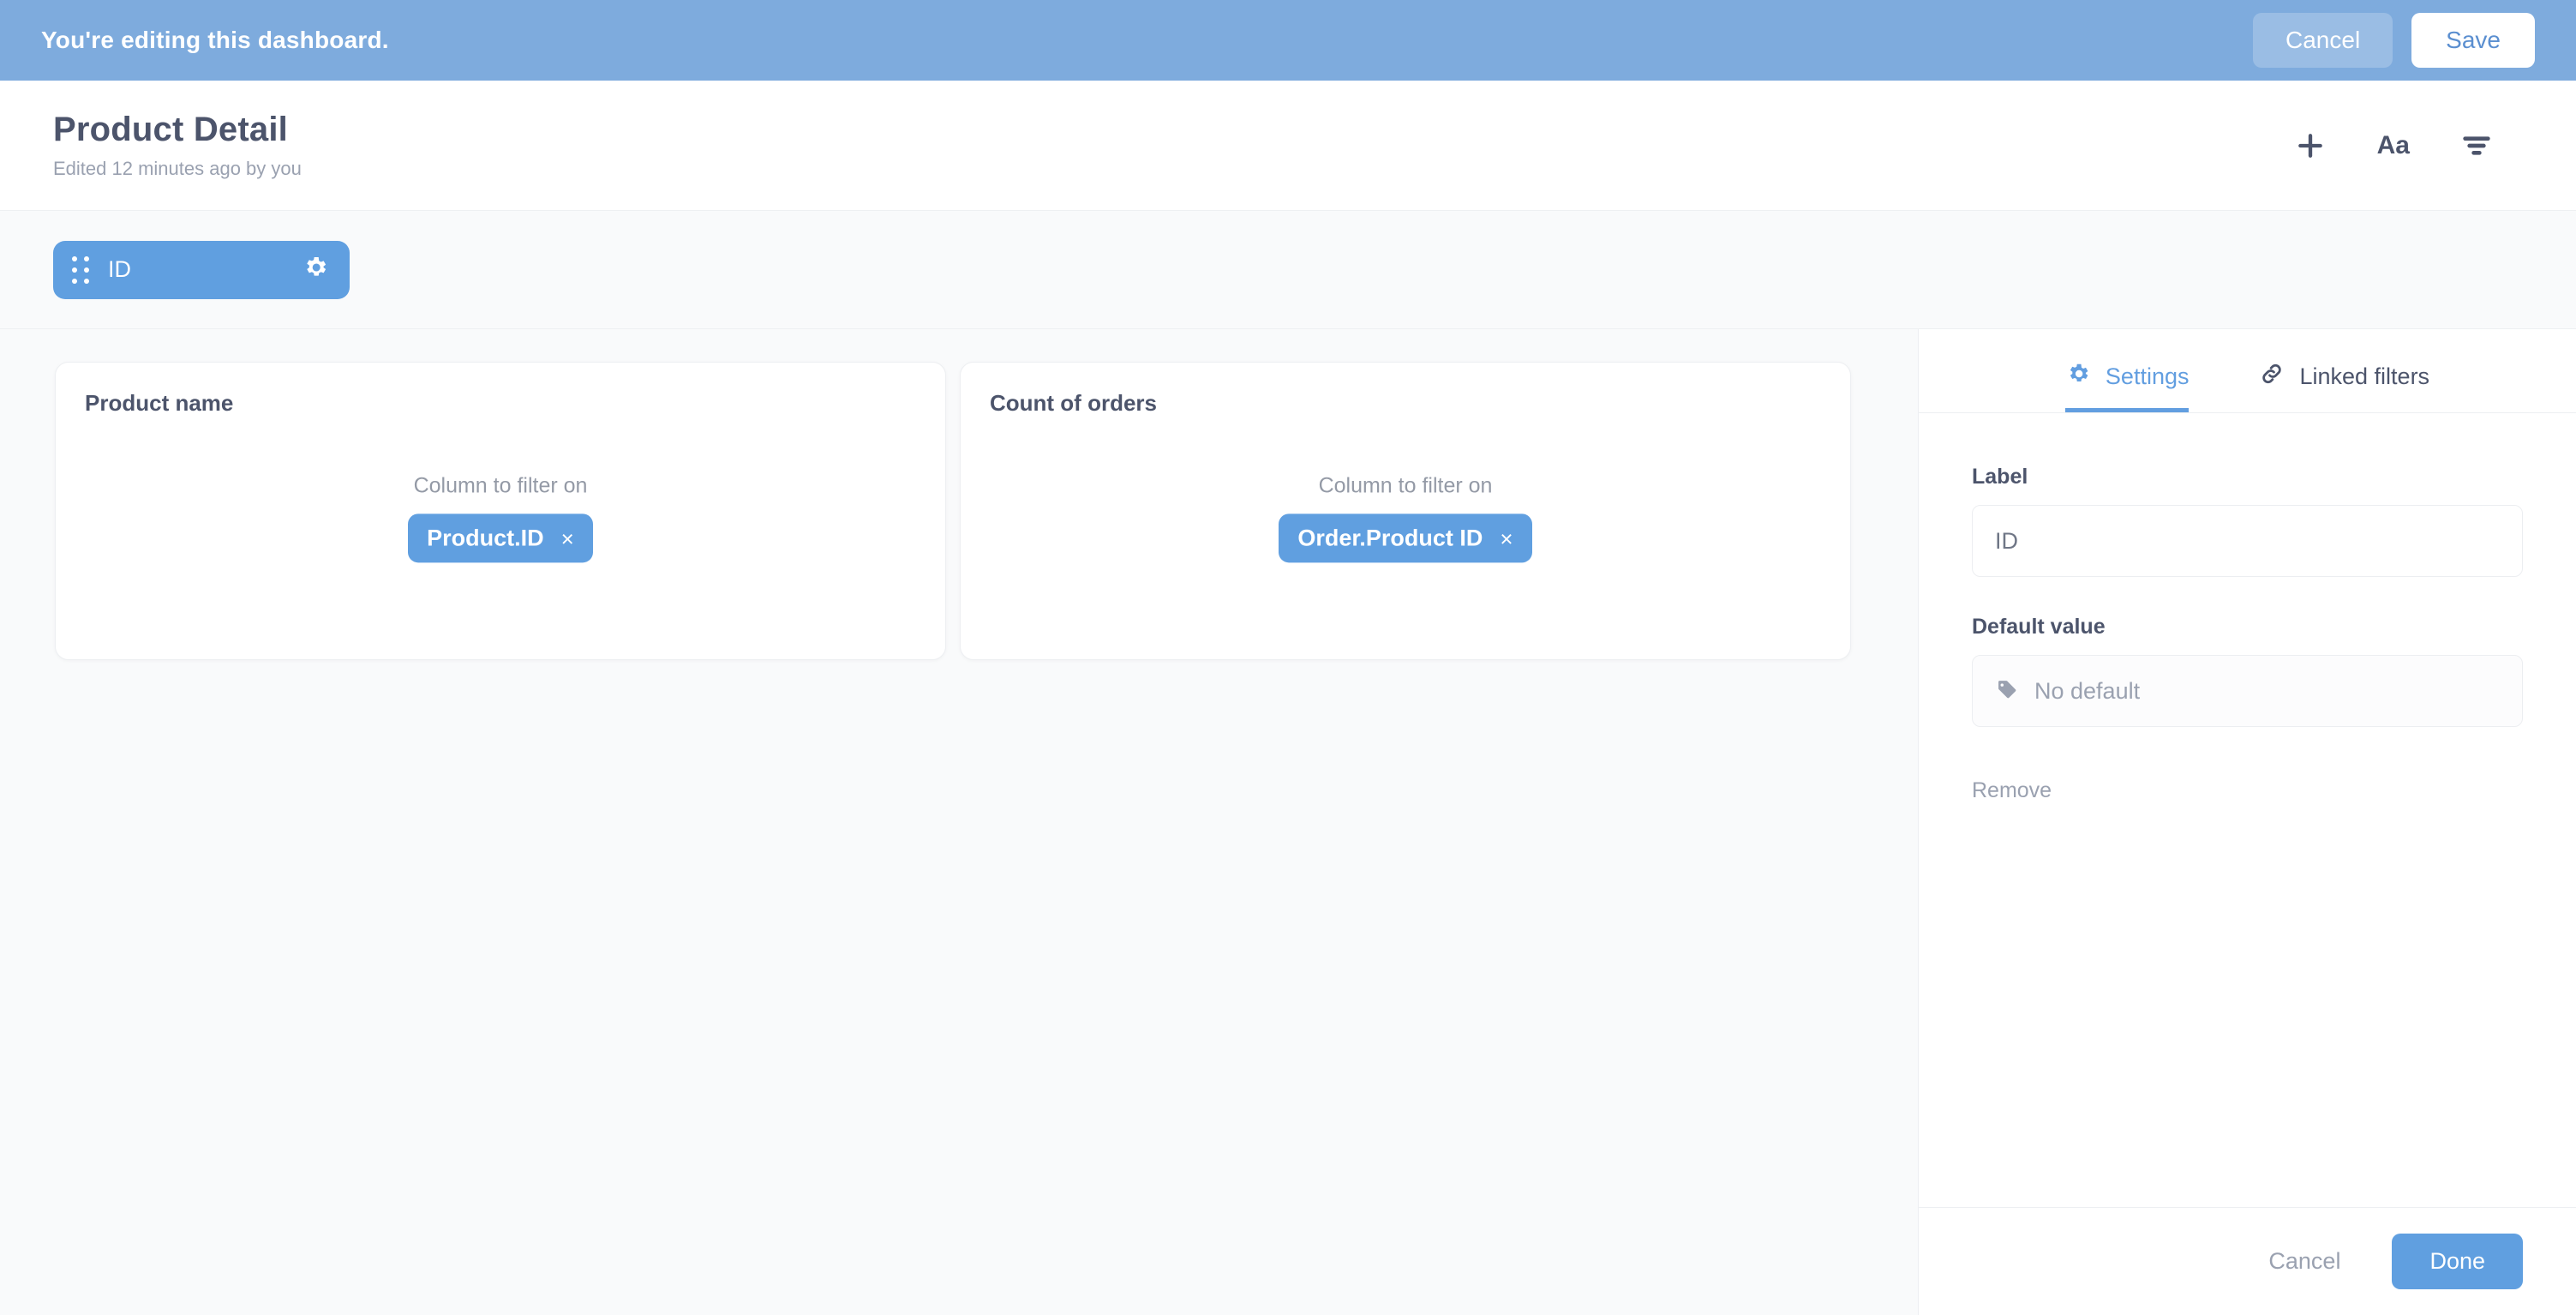  I want to click on banner-save-button: Save, so click(2473, 40).